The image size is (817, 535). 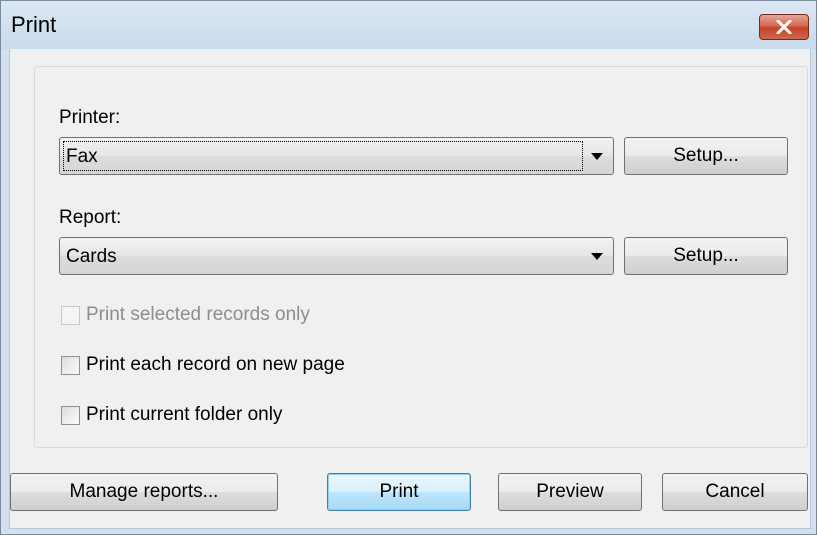 What do you see at coordinates (184, 414) in the screenshot?
I see `print-current-folder-label: Print current folder only` at bounding box center [184, 414].